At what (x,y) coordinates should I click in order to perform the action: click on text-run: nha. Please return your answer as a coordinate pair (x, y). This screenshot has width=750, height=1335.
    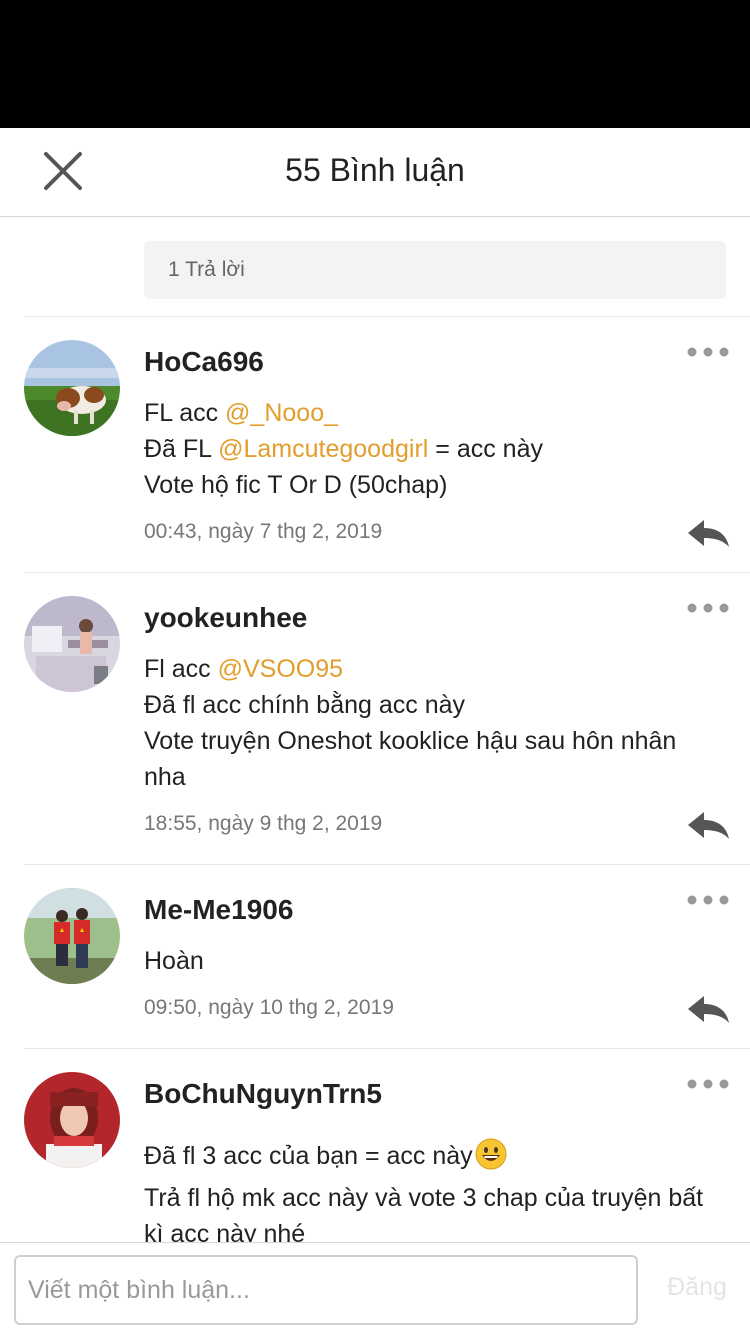
    Looking at the image, I should click on (165, 777).